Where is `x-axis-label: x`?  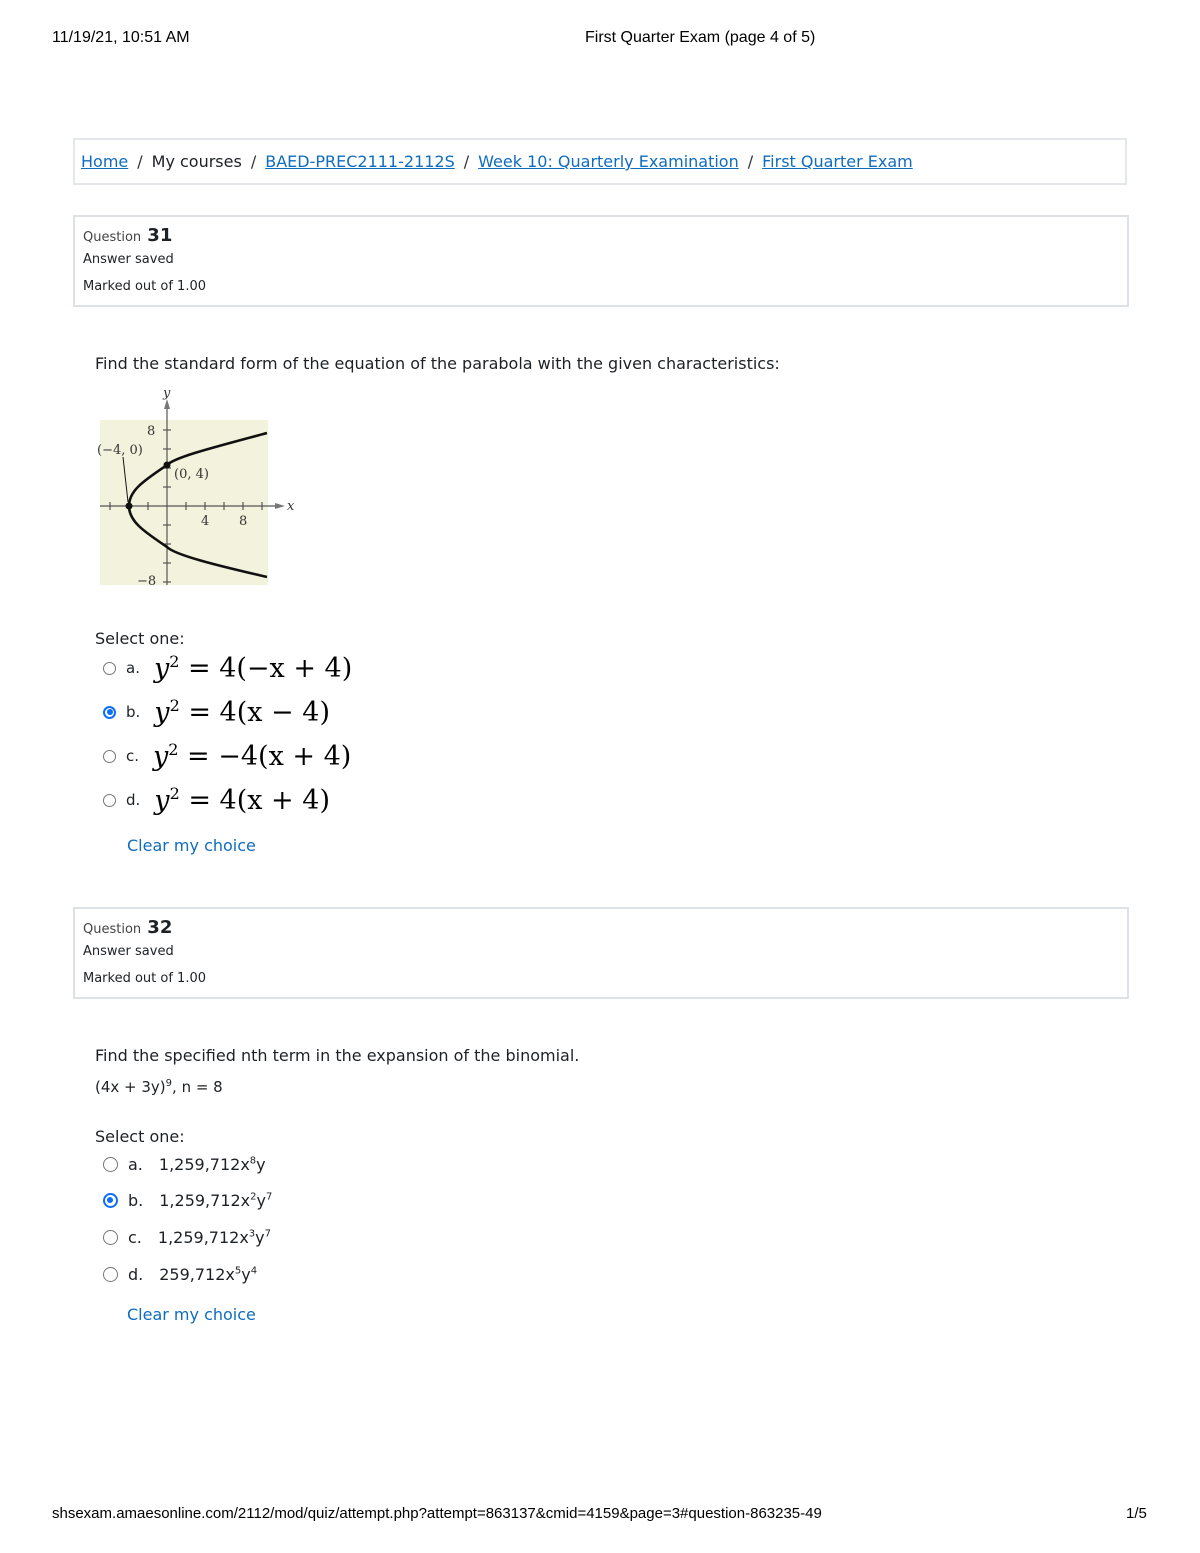
x-axis-label: x is located at coordinates (291, 506).